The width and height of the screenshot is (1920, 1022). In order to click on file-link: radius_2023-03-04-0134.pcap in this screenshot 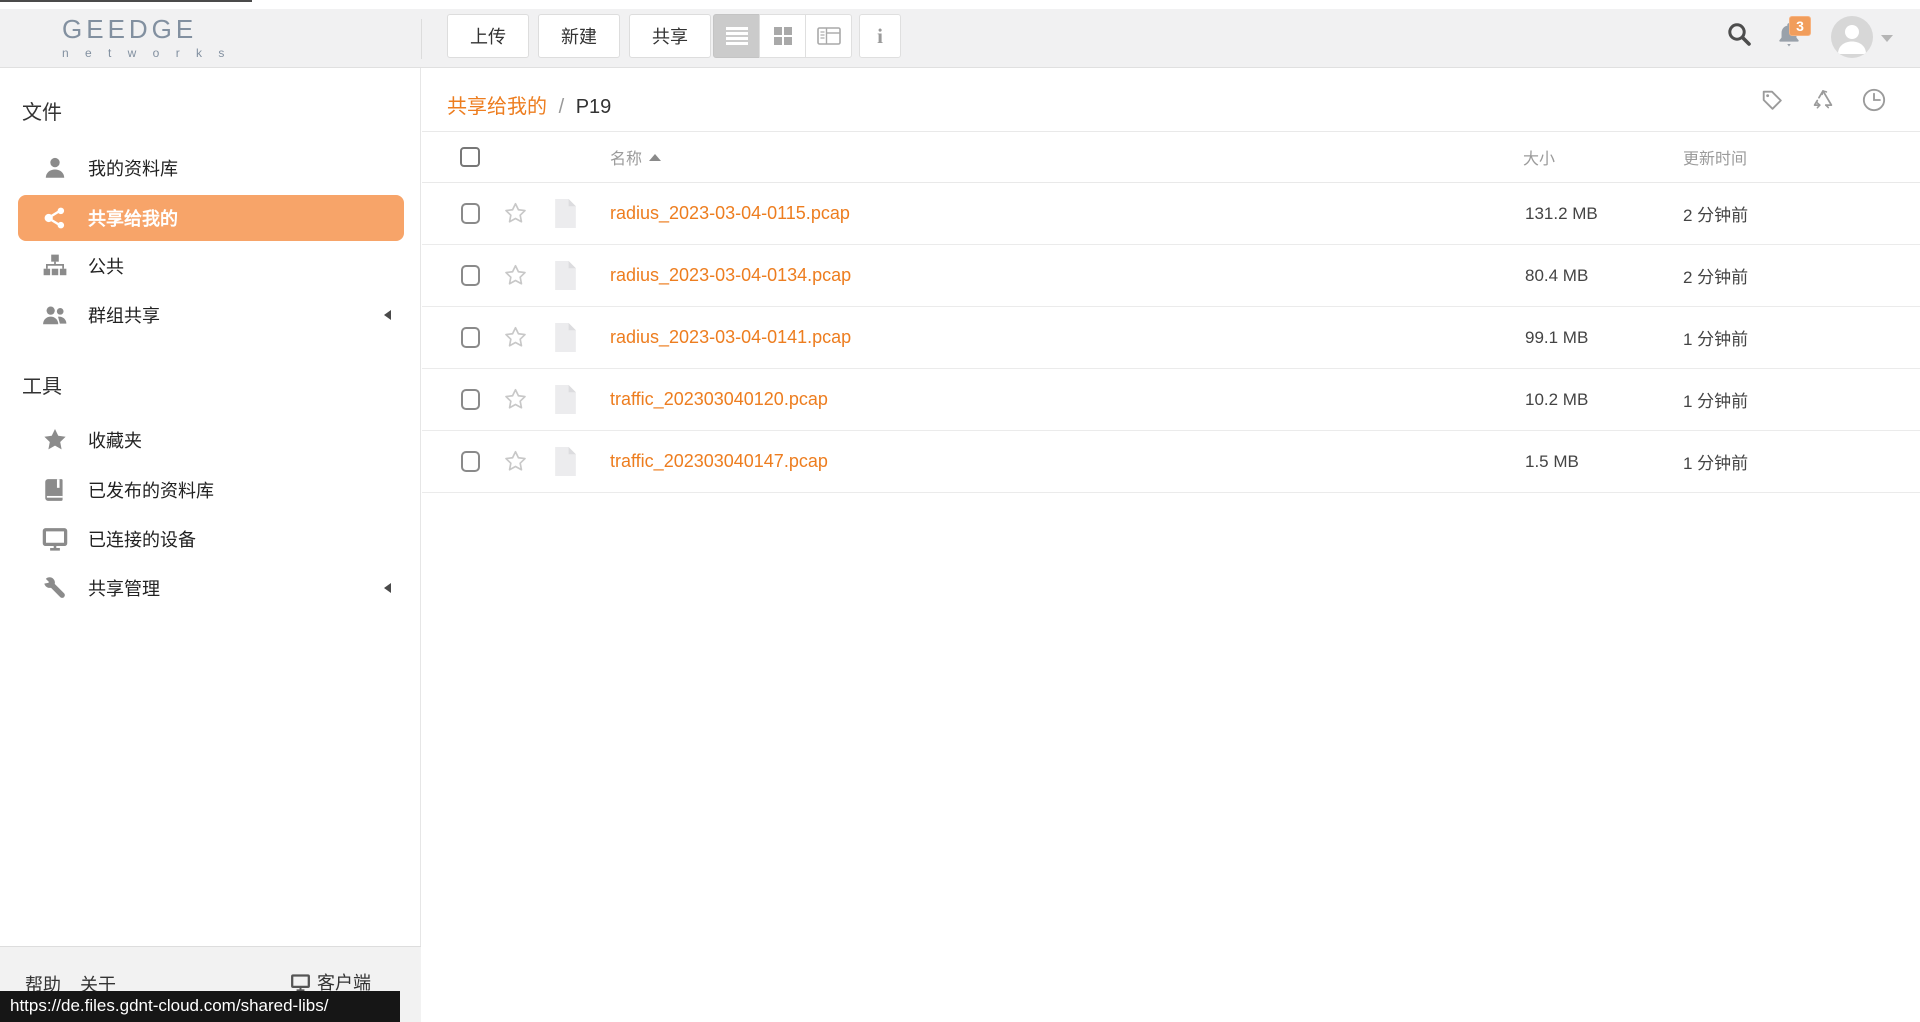, I will do `click(1058, 275)`.